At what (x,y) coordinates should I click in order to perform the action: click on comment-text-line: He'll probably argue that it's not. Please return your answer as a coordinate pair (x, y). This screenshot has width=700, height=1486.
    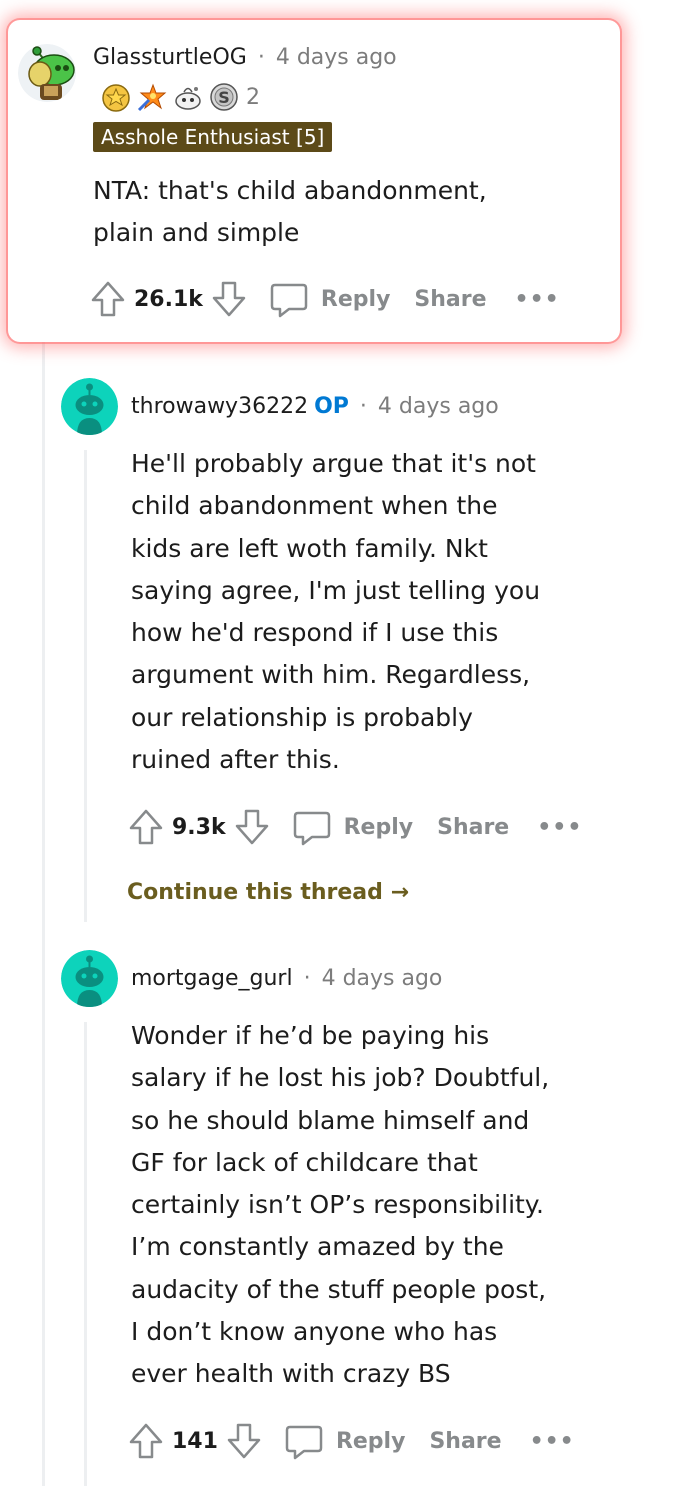
    Looking at the image, I should click on (333, 463).